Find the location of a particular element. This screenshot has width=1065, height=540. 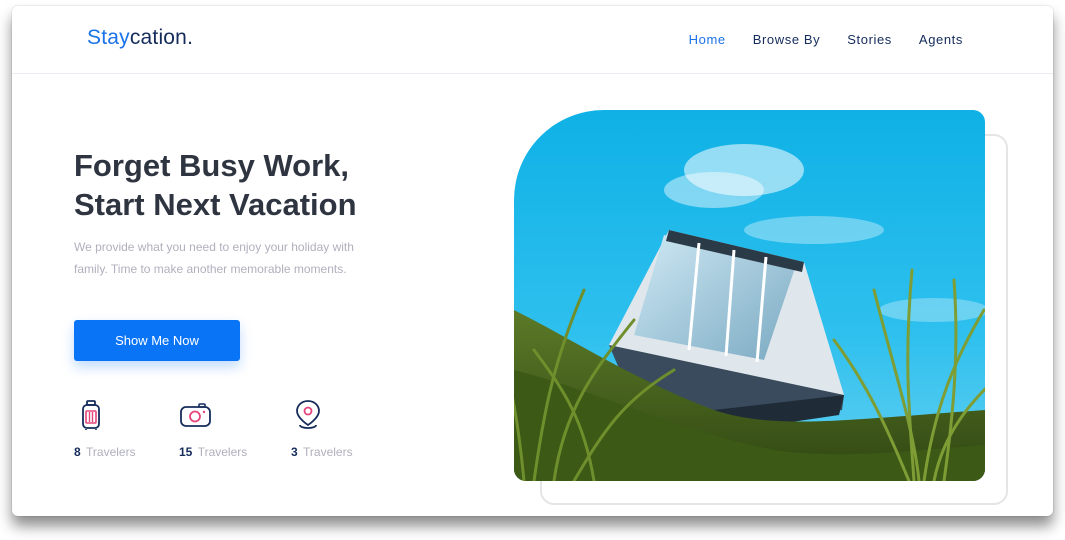

main-nav: Home Browse By Stories Agents is located at coordinates (812, 39).